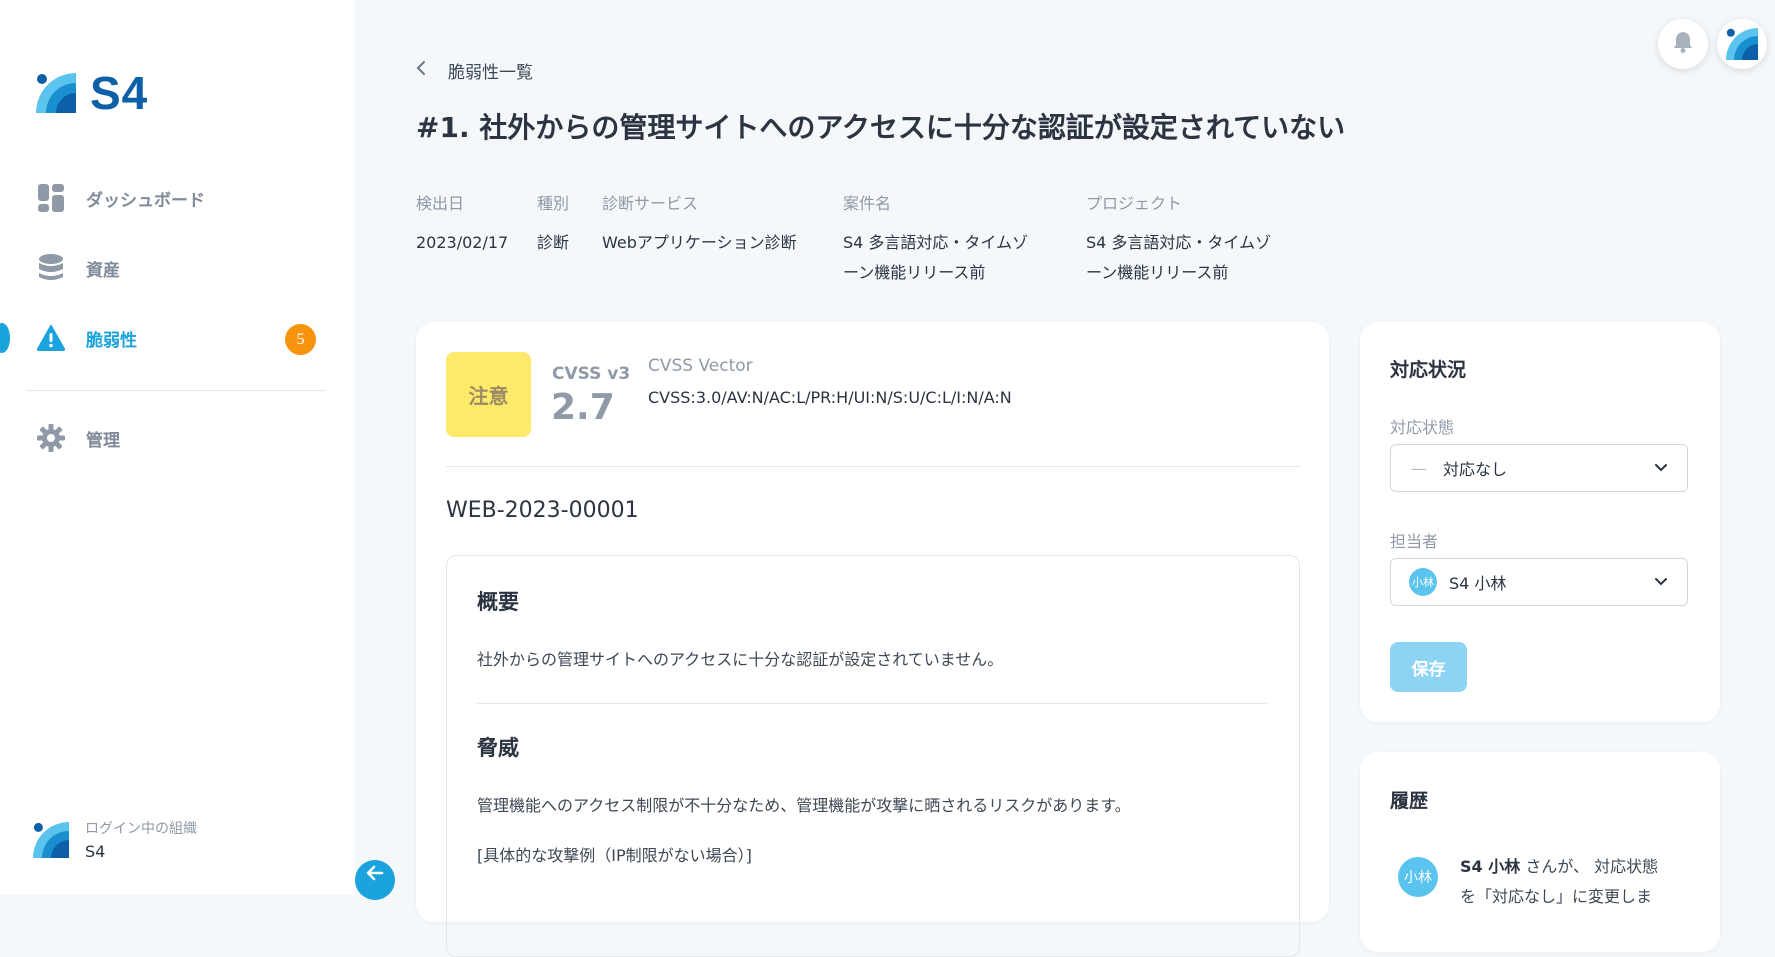  I want to click on threat-example: [具体的な攻撃例（IP制限がない場合）], so click(614, 855).